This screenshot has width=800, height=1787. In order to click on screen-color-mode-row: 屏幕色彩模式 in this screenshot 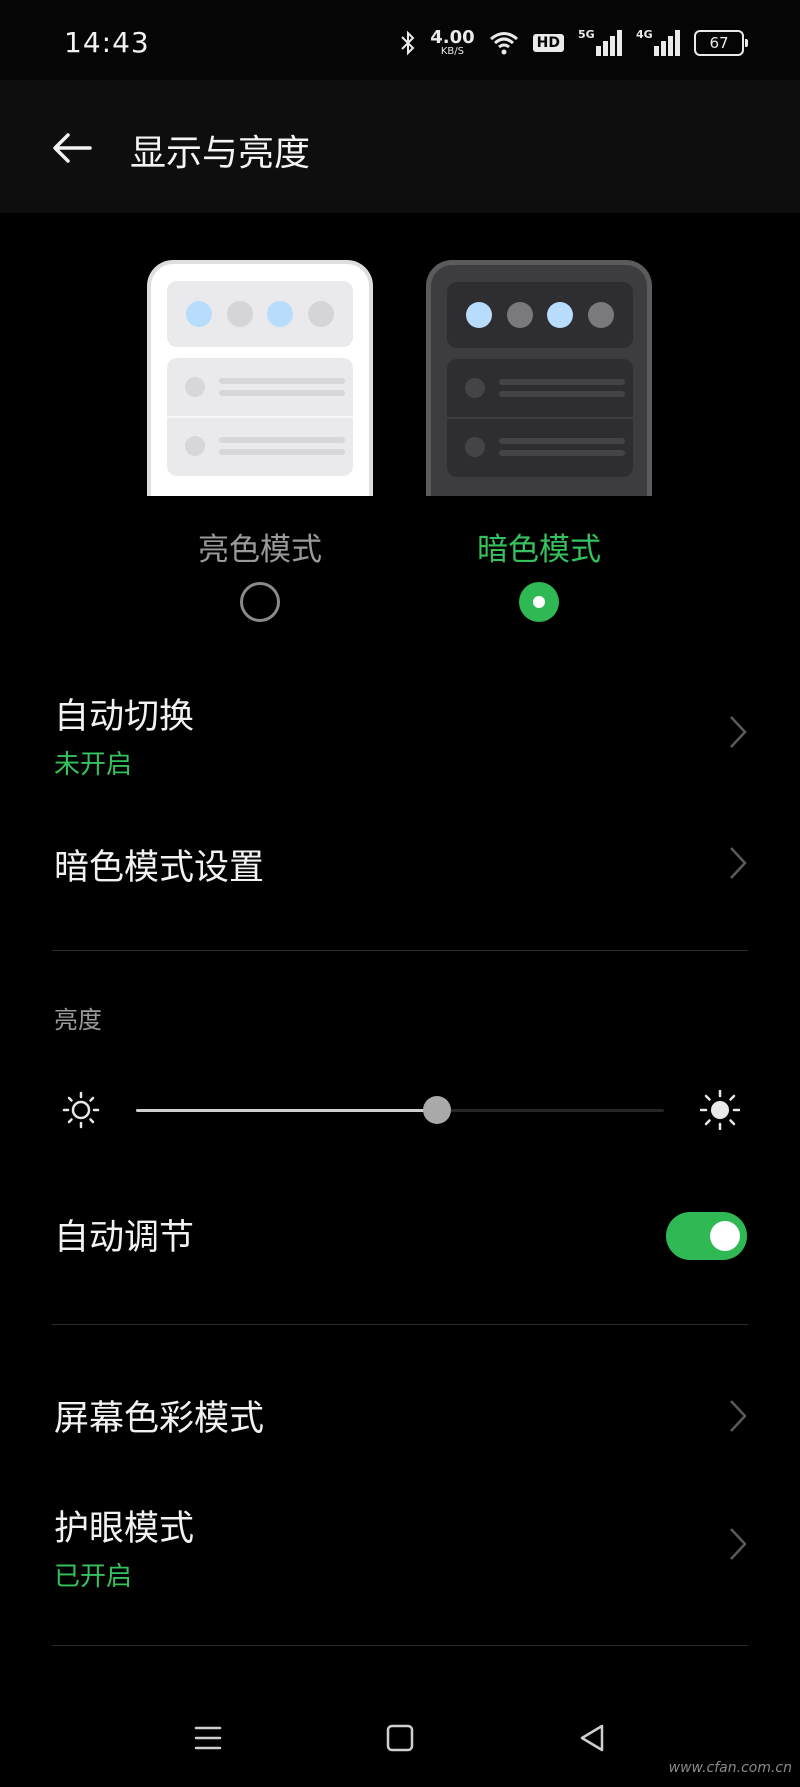, I will do `click(400, 1416)`.